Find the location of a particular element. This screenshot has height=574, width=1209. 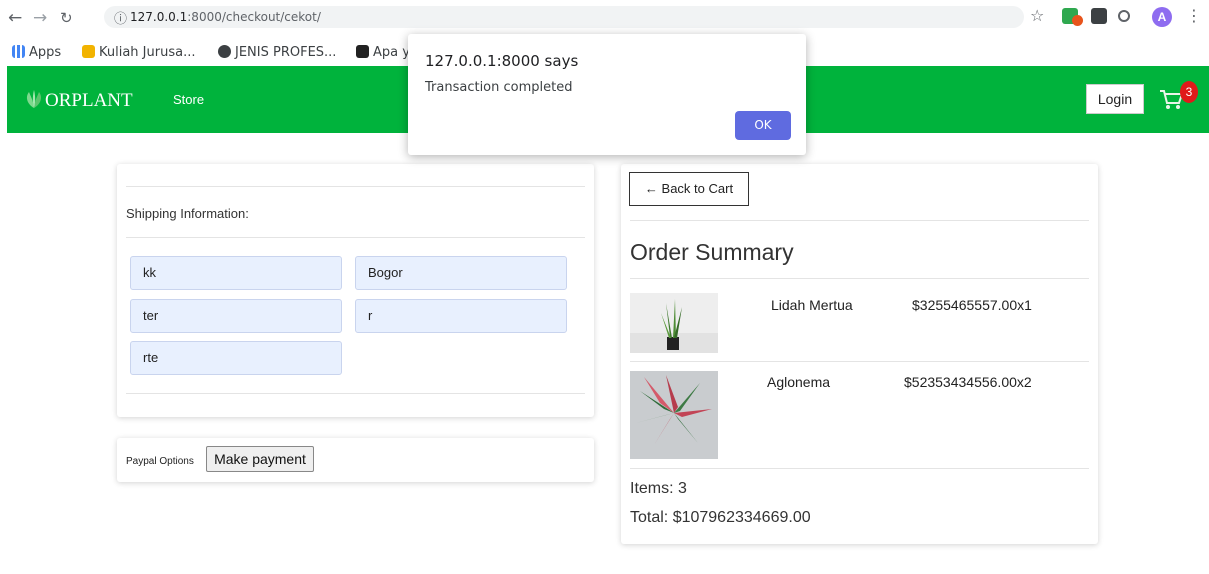

address-url: 127.0.0.1:8000/checkout/cekot/ is located at coordinates (225, 17).